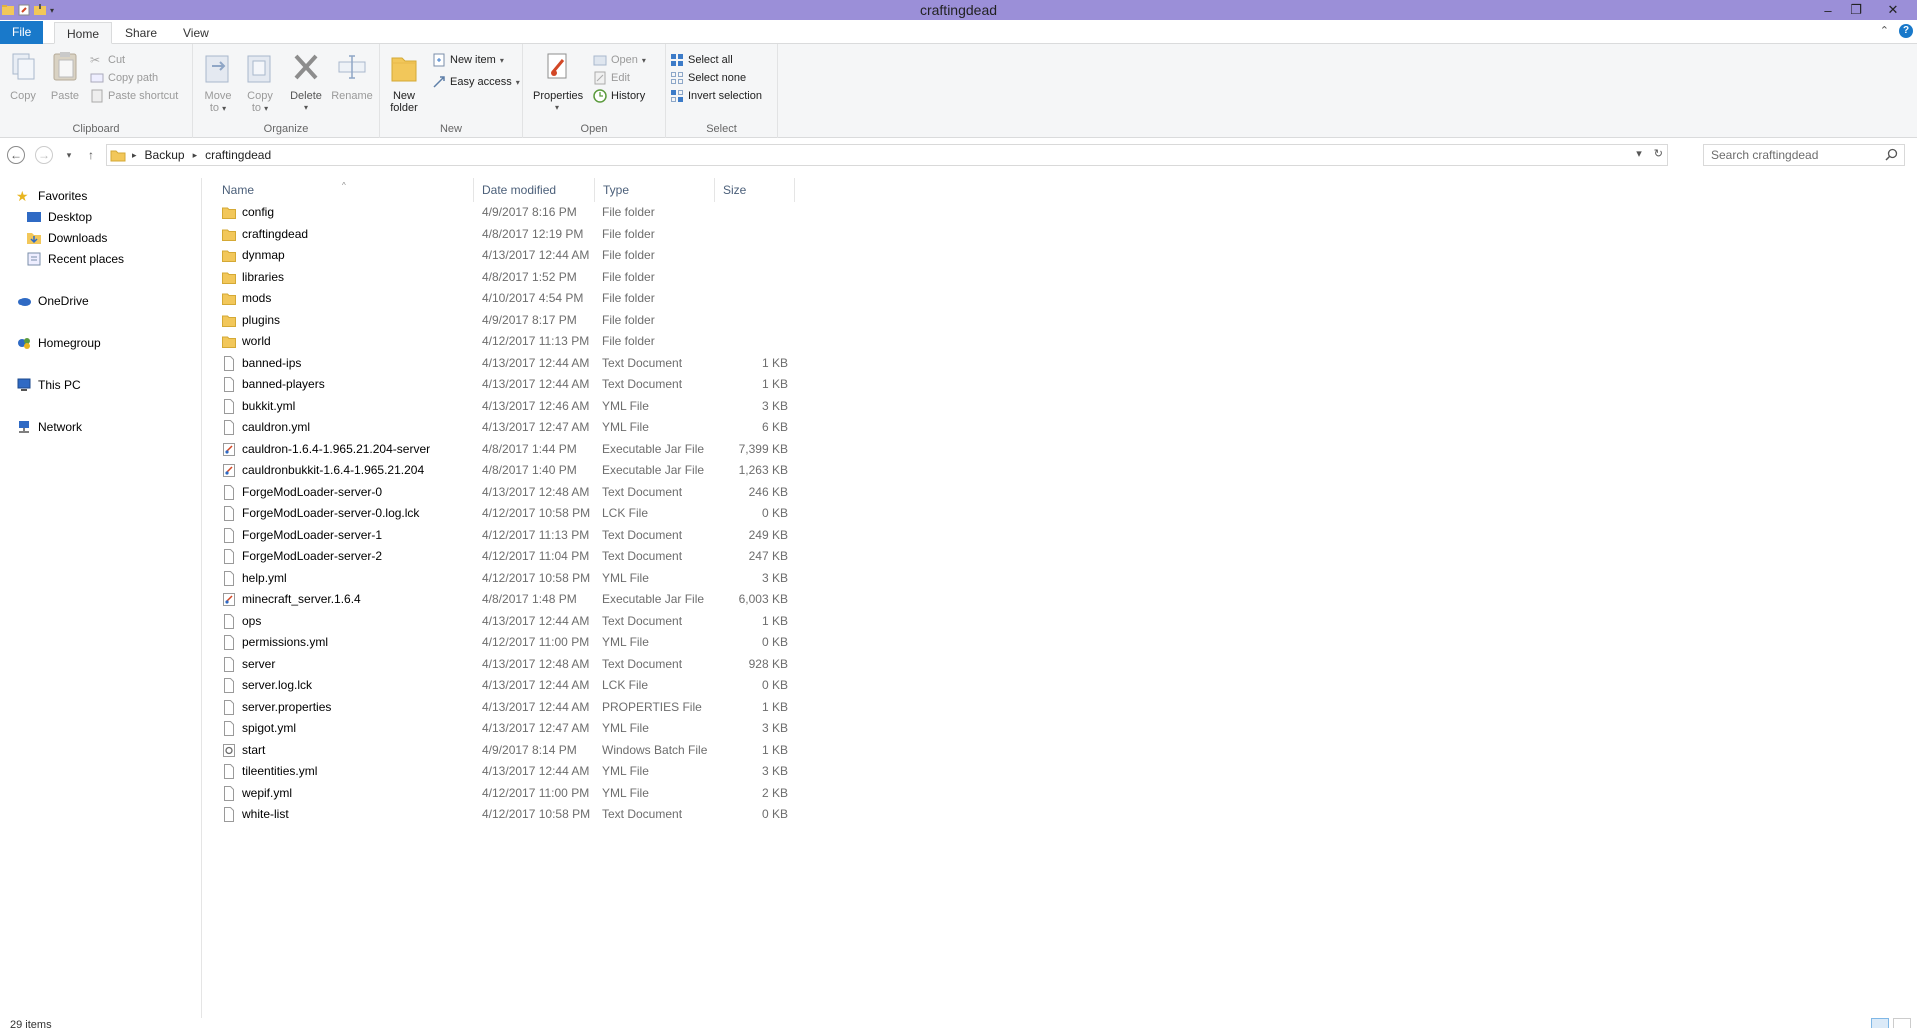 This screenshot has height=1028, width=1917. Describe the element at coordinates (58, 343) in the screenshot. I see `nav-homegroup: Homegroup` at that location.